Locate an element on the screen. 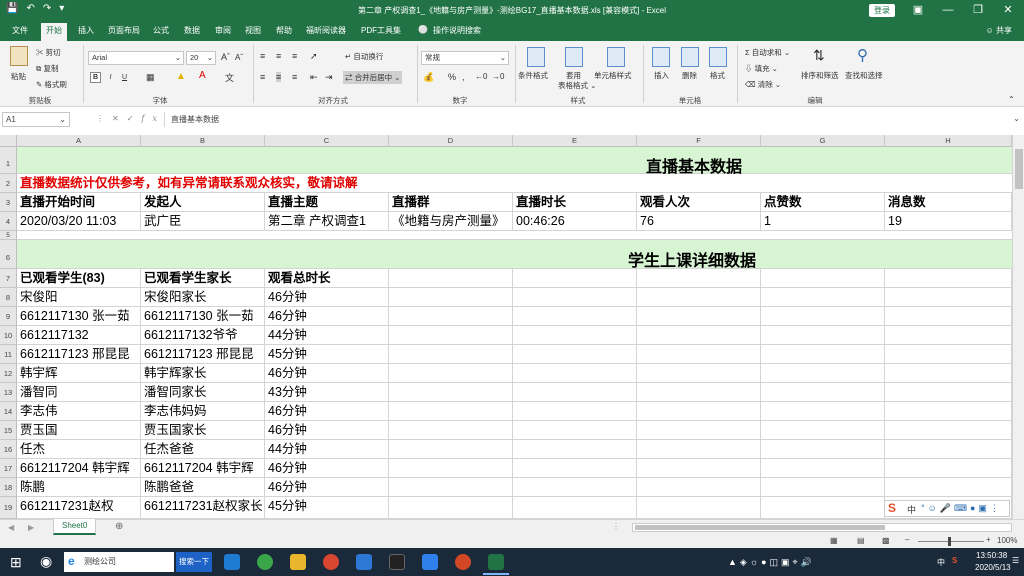  font-color-icon: A is located at coordinates (202, 75).